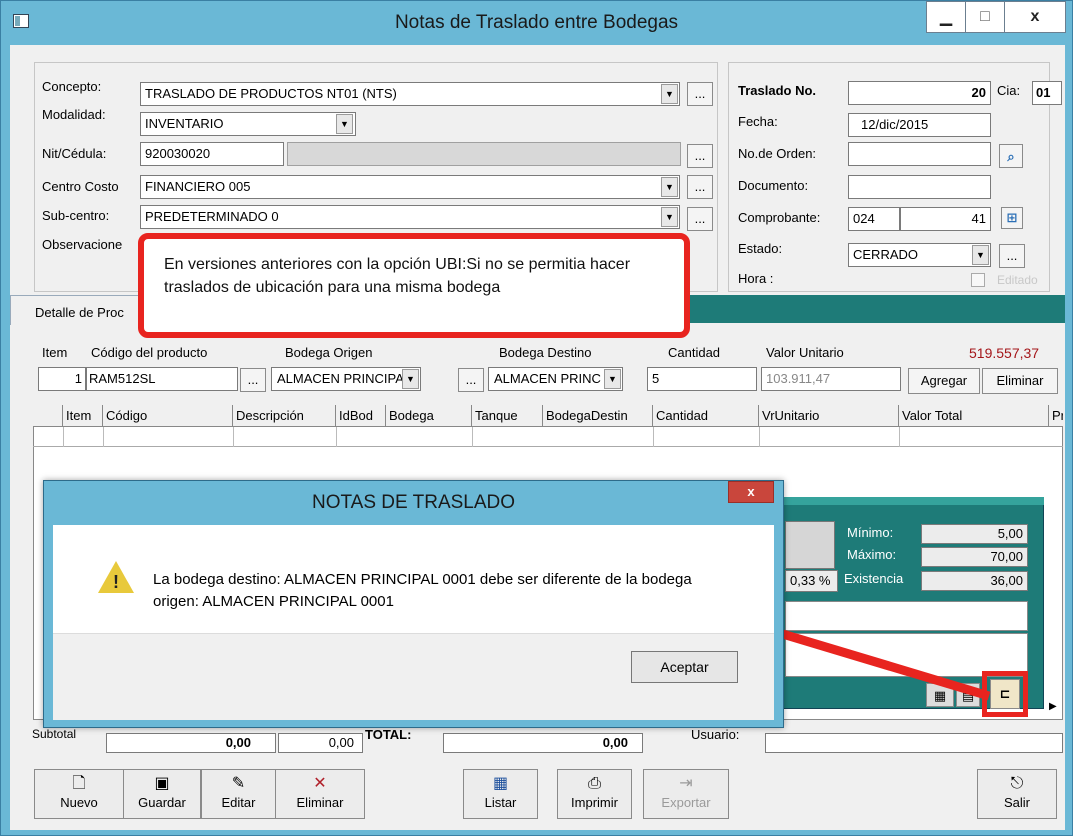 This screenshot has width=1073, height=836. What do you see at coordinates (162, 802) in the screenshot?
I see `guardar-label: Guardar` at bounding box center [162, 802].